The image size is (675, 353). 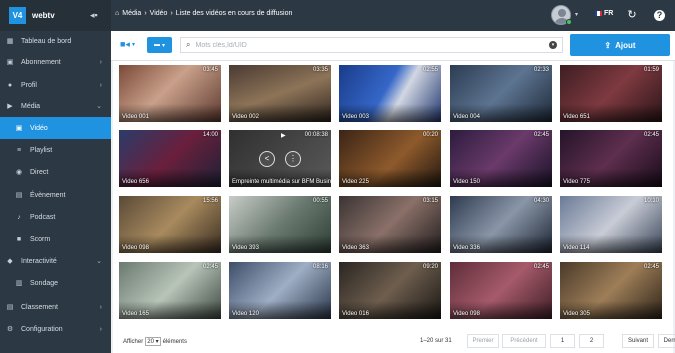 I want to click on sidebar-item-profil: ● Profil ›, so click(x=55, y=85).